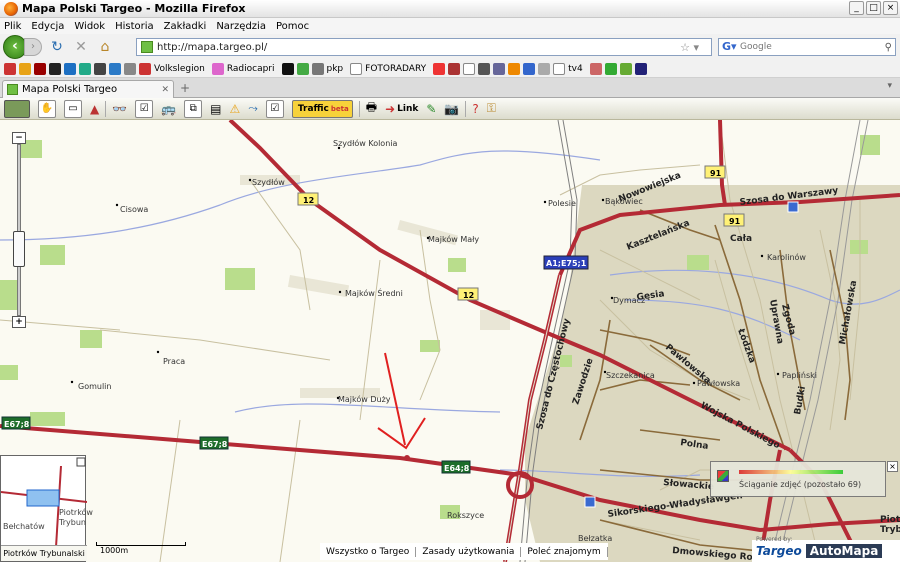 This screenshot has width=900, height=562. Describe the element at coordinates (215, 109) in the screenshot. I see `photos-icon: ▤` at that location.